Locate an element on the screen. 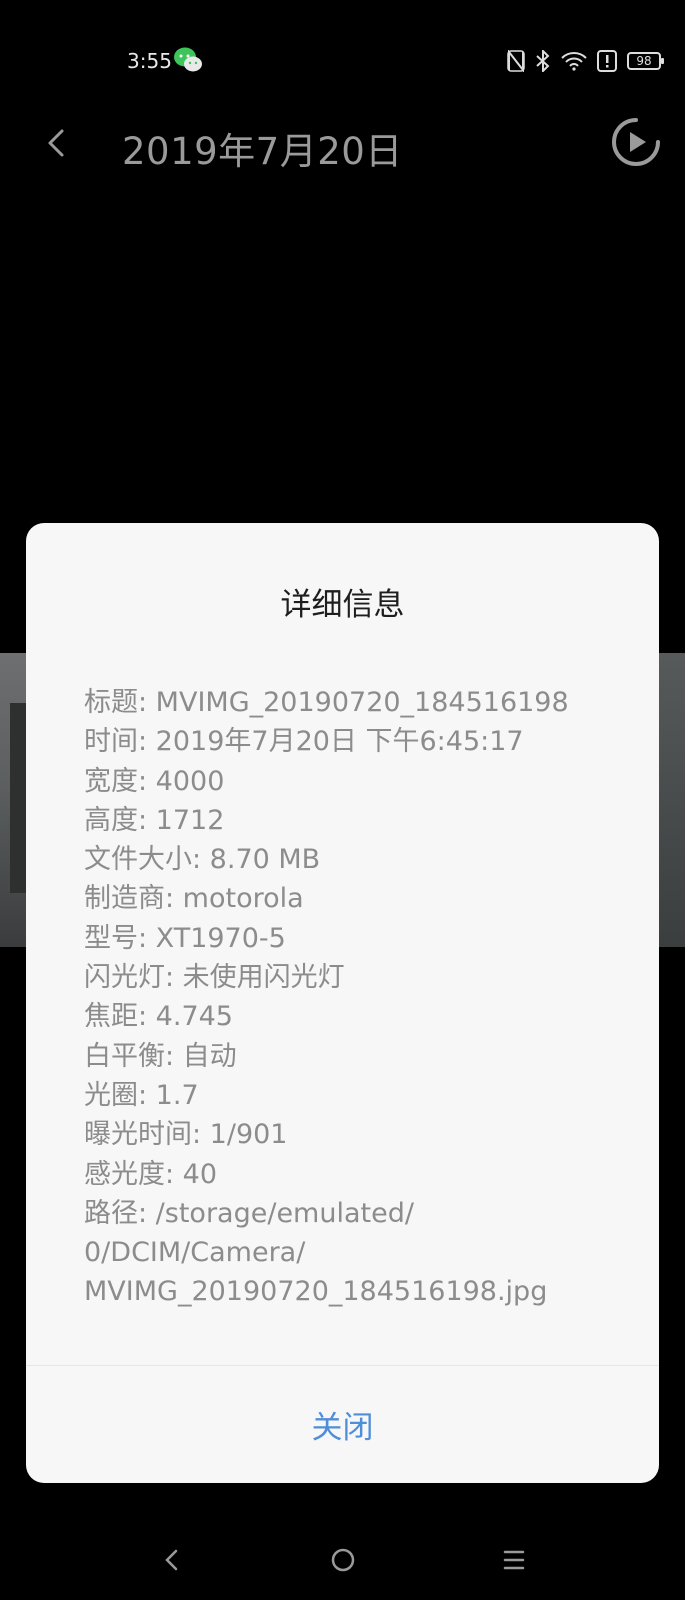  info-row-flash: 闪光灯: 未使用闪光灯 is located at coordinates (214, 978).